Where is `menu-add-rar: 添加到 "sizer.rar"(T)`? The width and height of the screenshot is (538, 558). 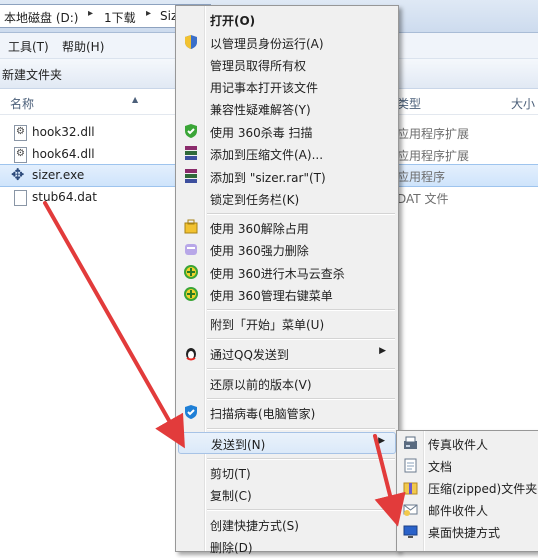 menu-add-rar: 添加到 "sizer.rar"(T) is located at coordinates (287, 177).